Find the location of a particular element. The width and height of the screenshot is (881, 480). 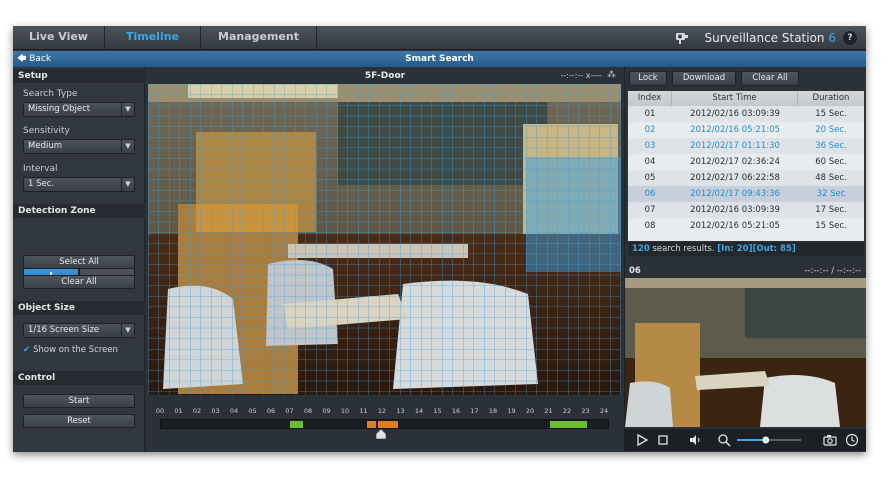

table-row: 07 2012/02/16 03:09:39 17 Sec. is located at coordinates (746, 210).